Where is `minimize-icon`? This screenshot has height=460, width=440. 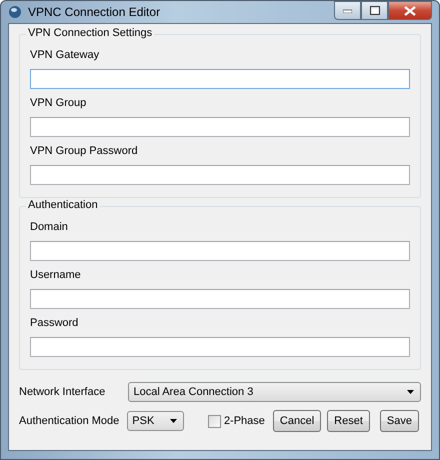
minimize-icon is located at coordinates (347, 10).